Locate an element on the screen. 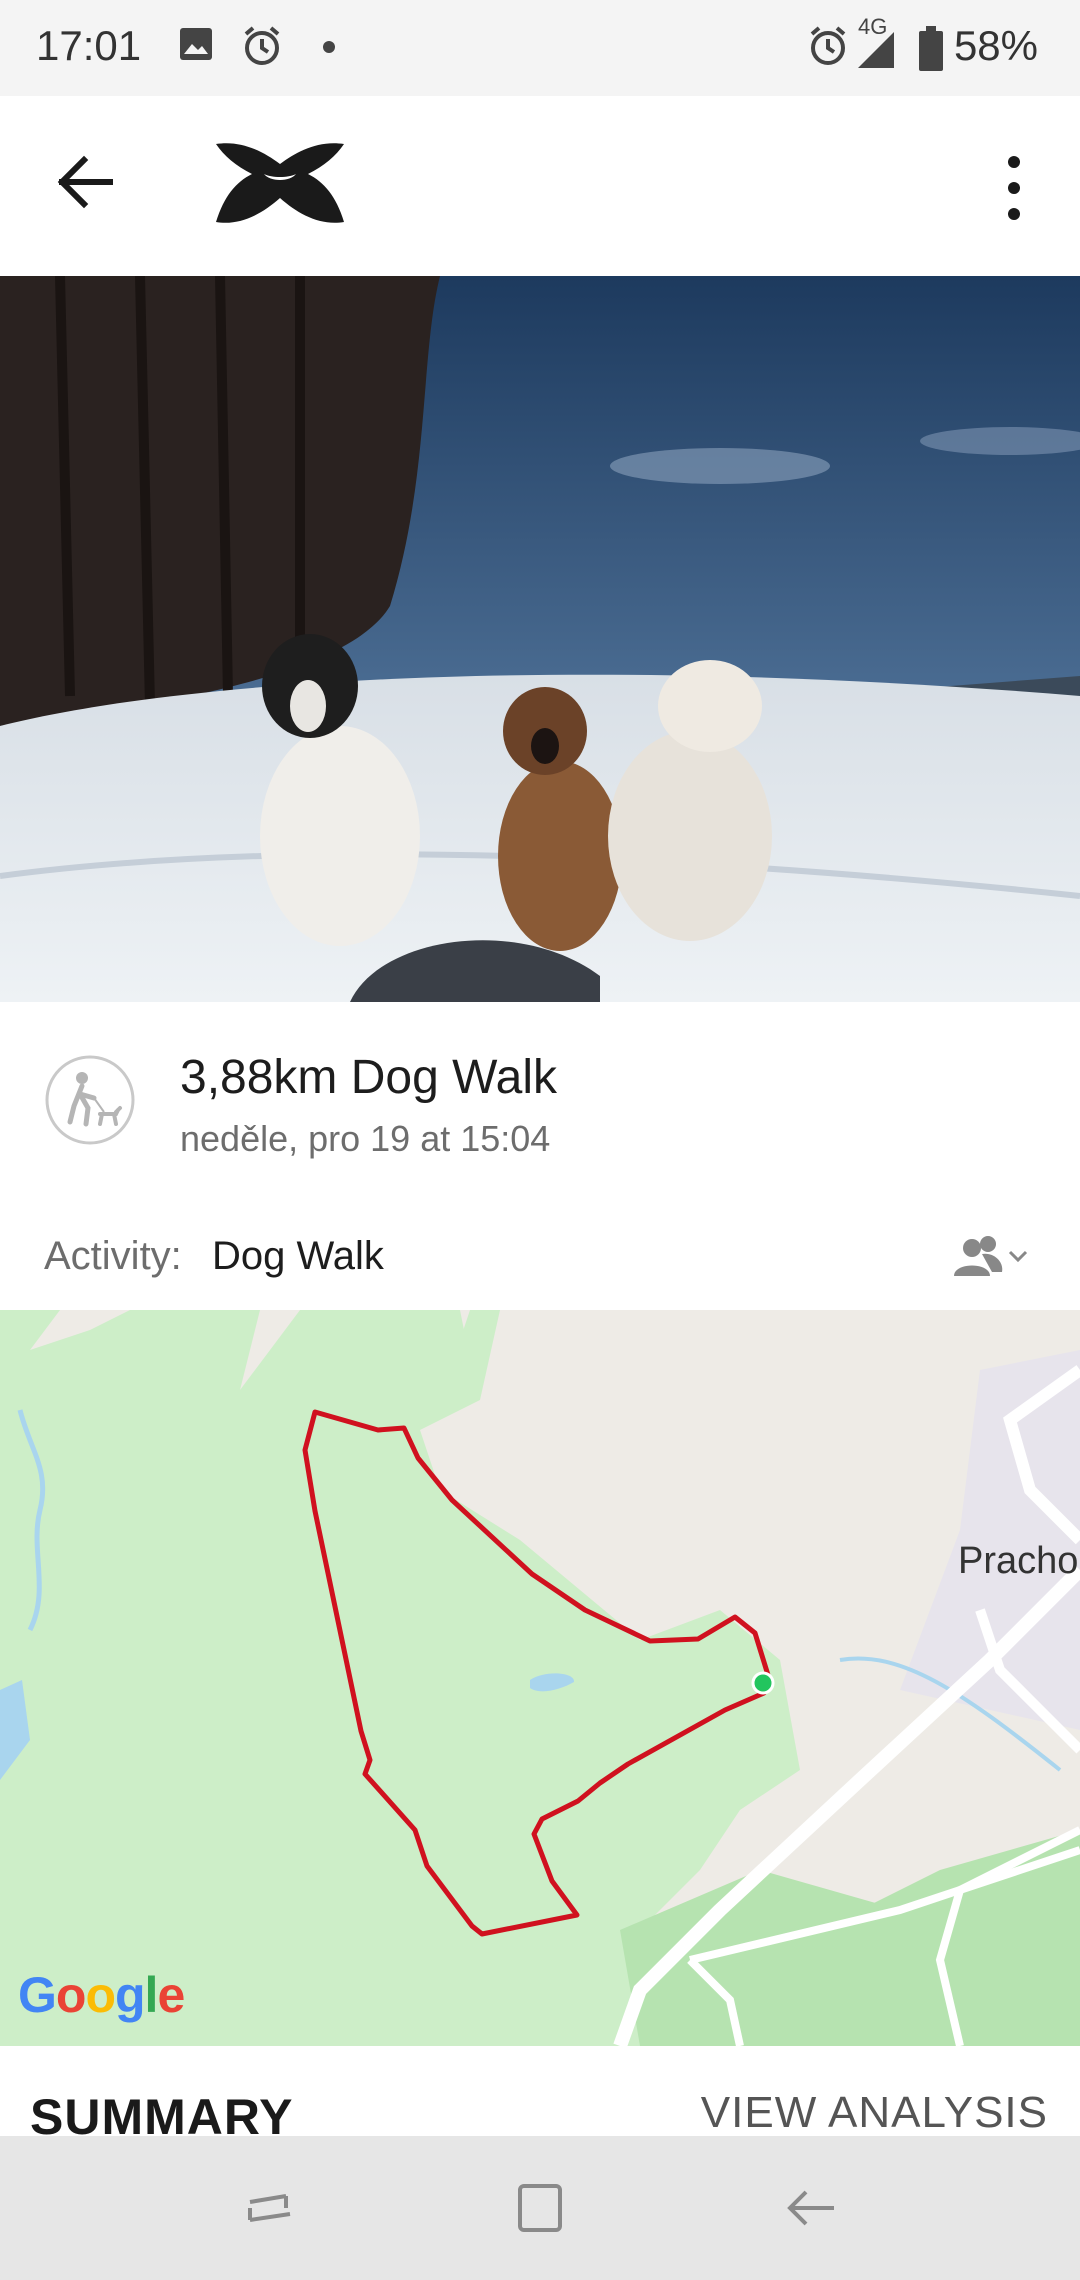 Image resolution: width=1080 pixels, height=2280 pixels. dog-walk-icon is located at coordinates (90, 1100).